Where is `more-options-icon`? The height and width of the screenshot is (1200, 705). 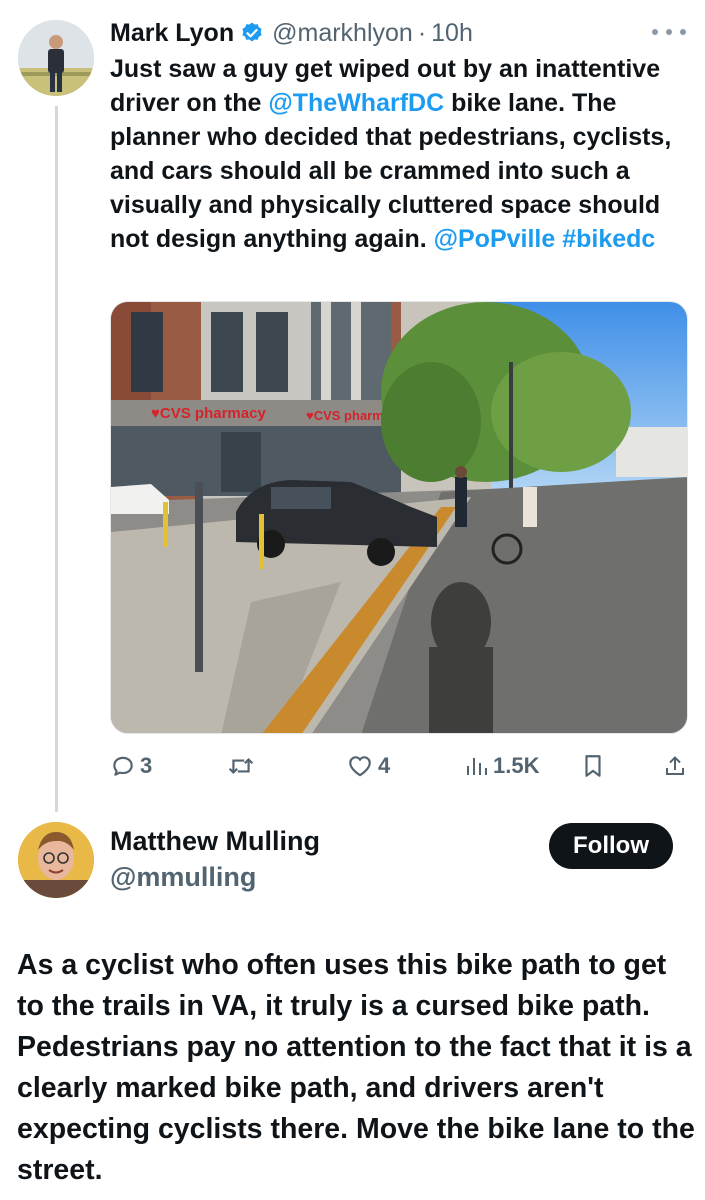 more-options-icon is located at coordinates (669, 32).